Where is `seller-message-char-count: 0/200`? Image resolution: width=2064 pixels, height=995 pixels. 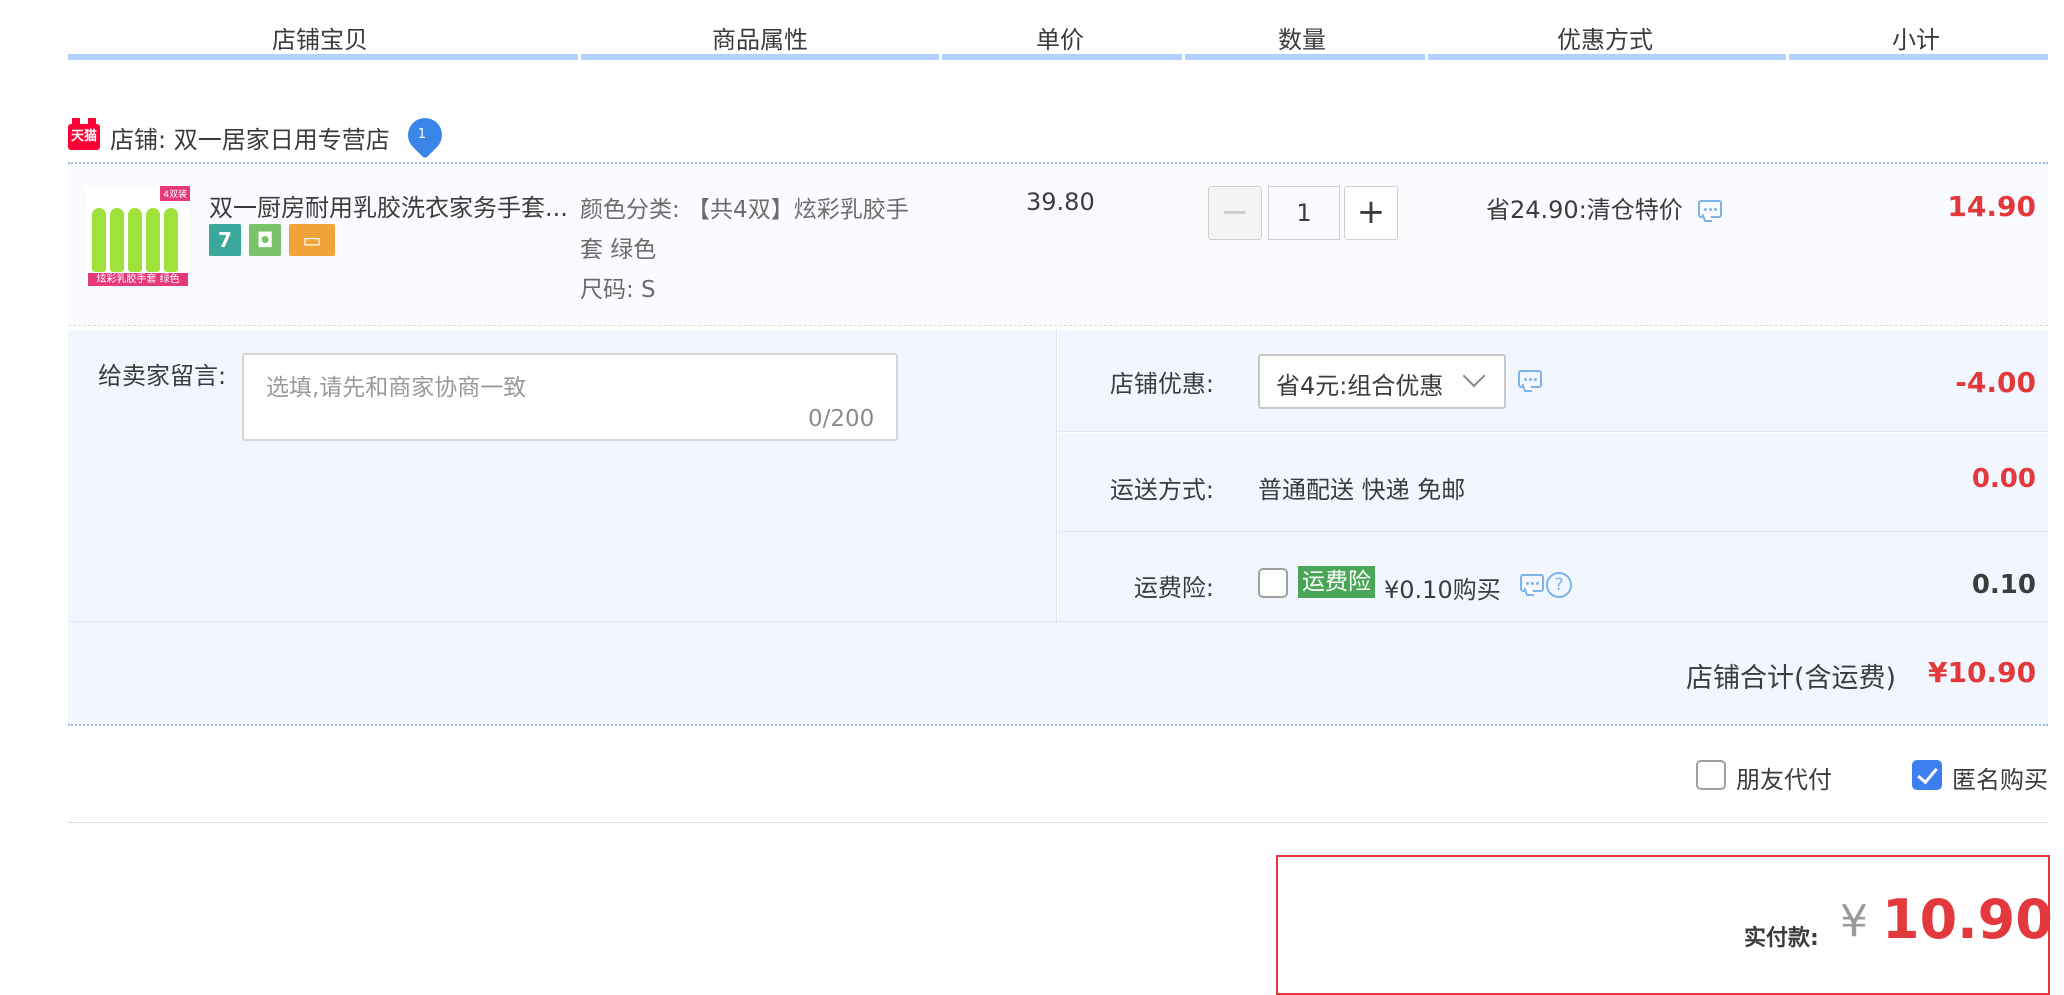 seller-message-char-count: 0/200 is located at coordinates (841, 419).